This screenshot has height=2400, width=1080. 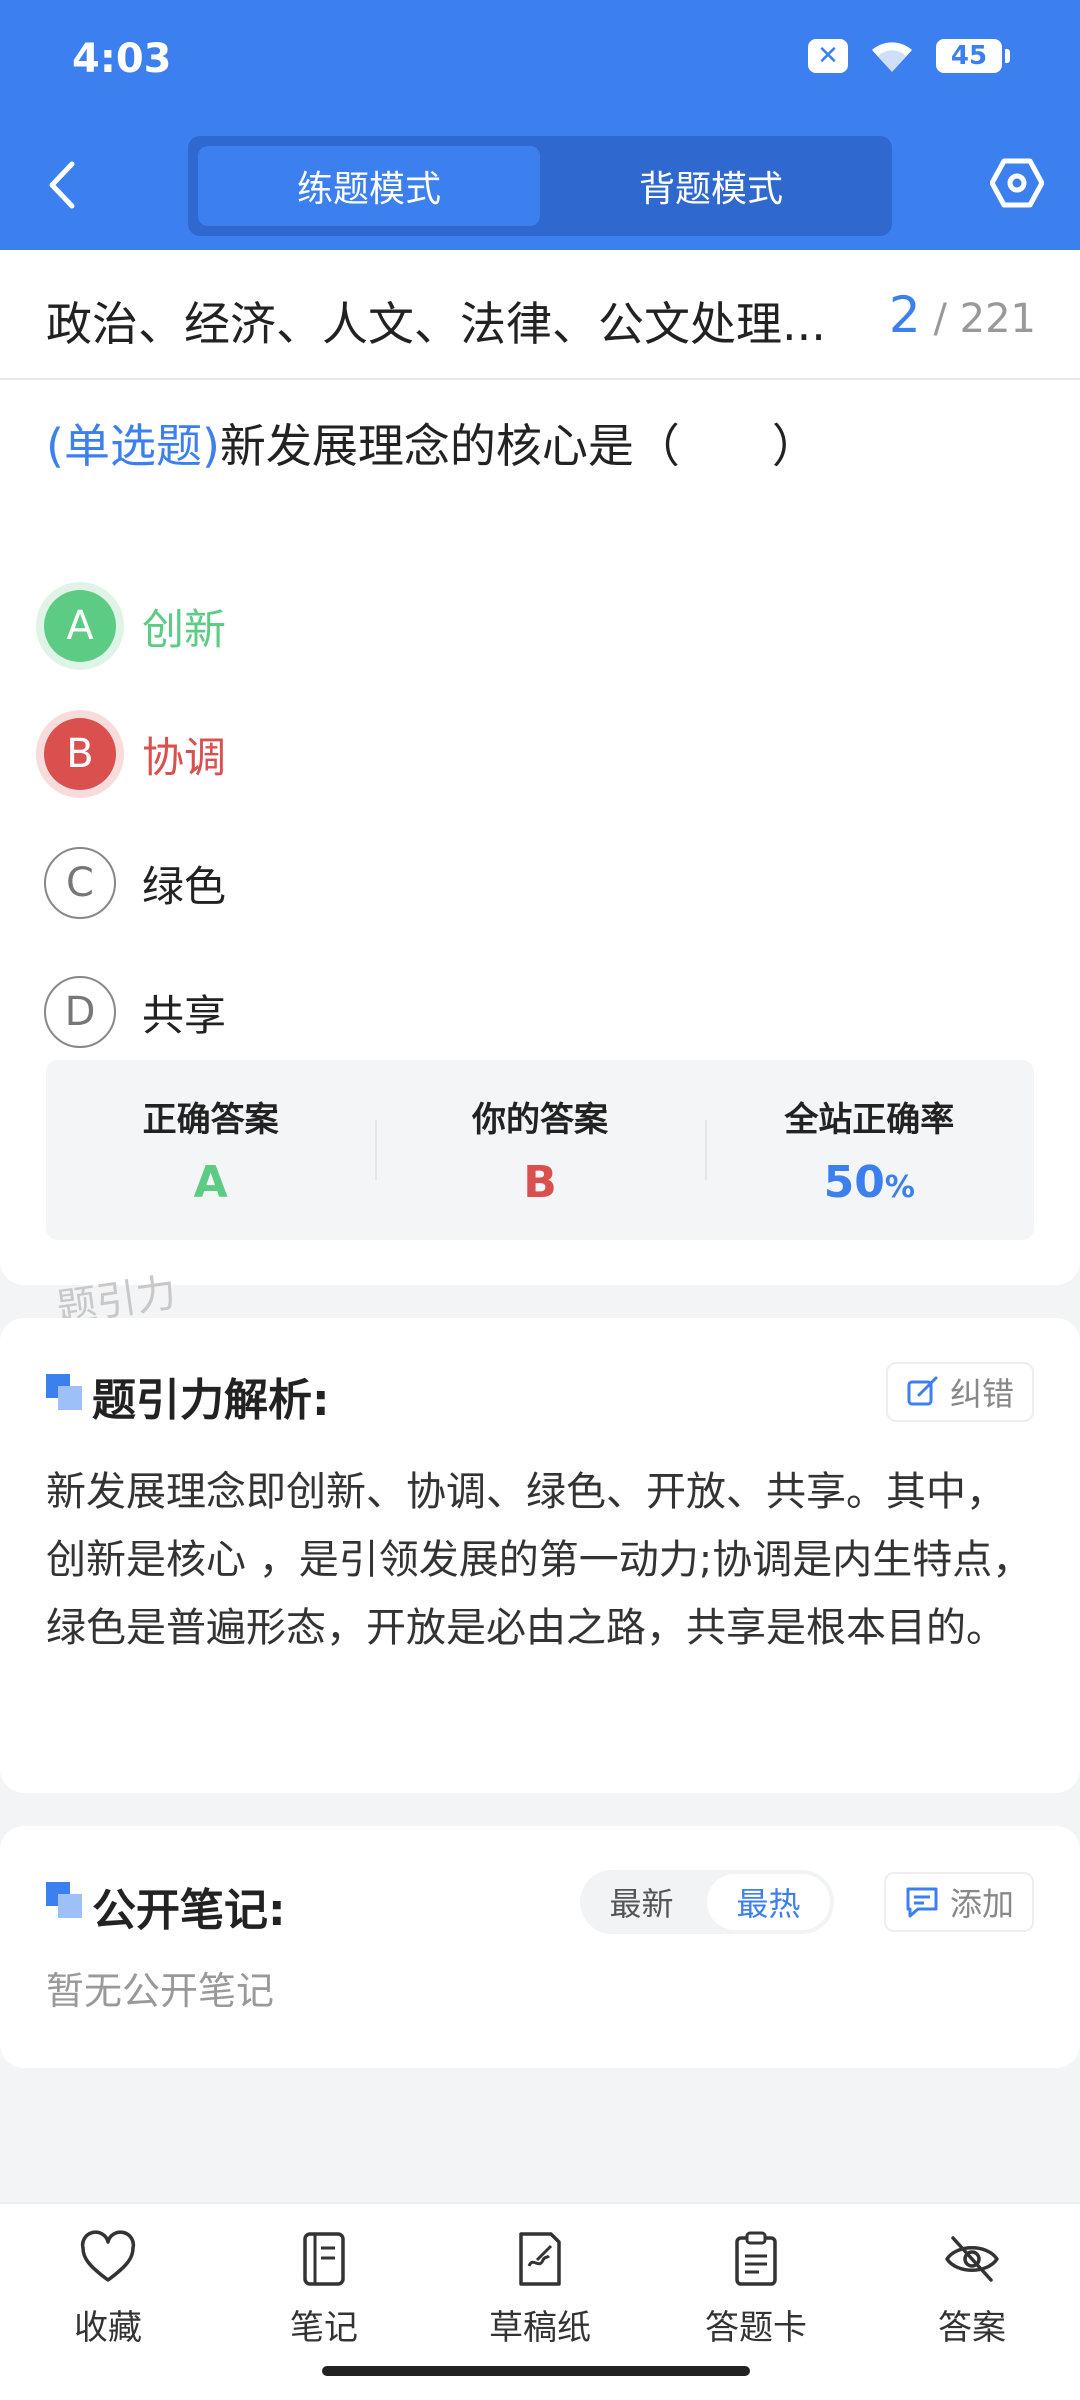 What do you see at coordinates (756, 2328) in the screenshot?
I see `nav-answer-sheet-label: 答题卡` at bounding box center [756, 2328].